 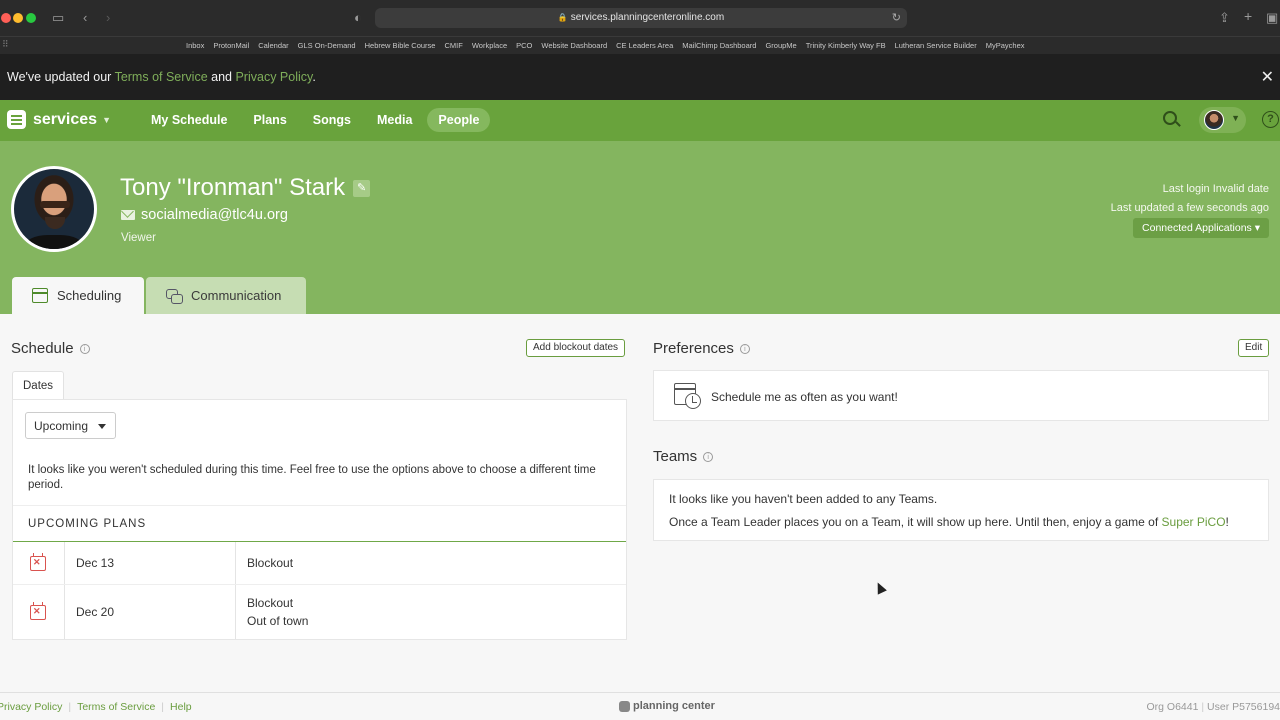 What do you see at coordinates (846, 45) in the screenshot?
I see `bookmark-item: Trinity Kimberly Way FB` at bounding box center [846, 45].